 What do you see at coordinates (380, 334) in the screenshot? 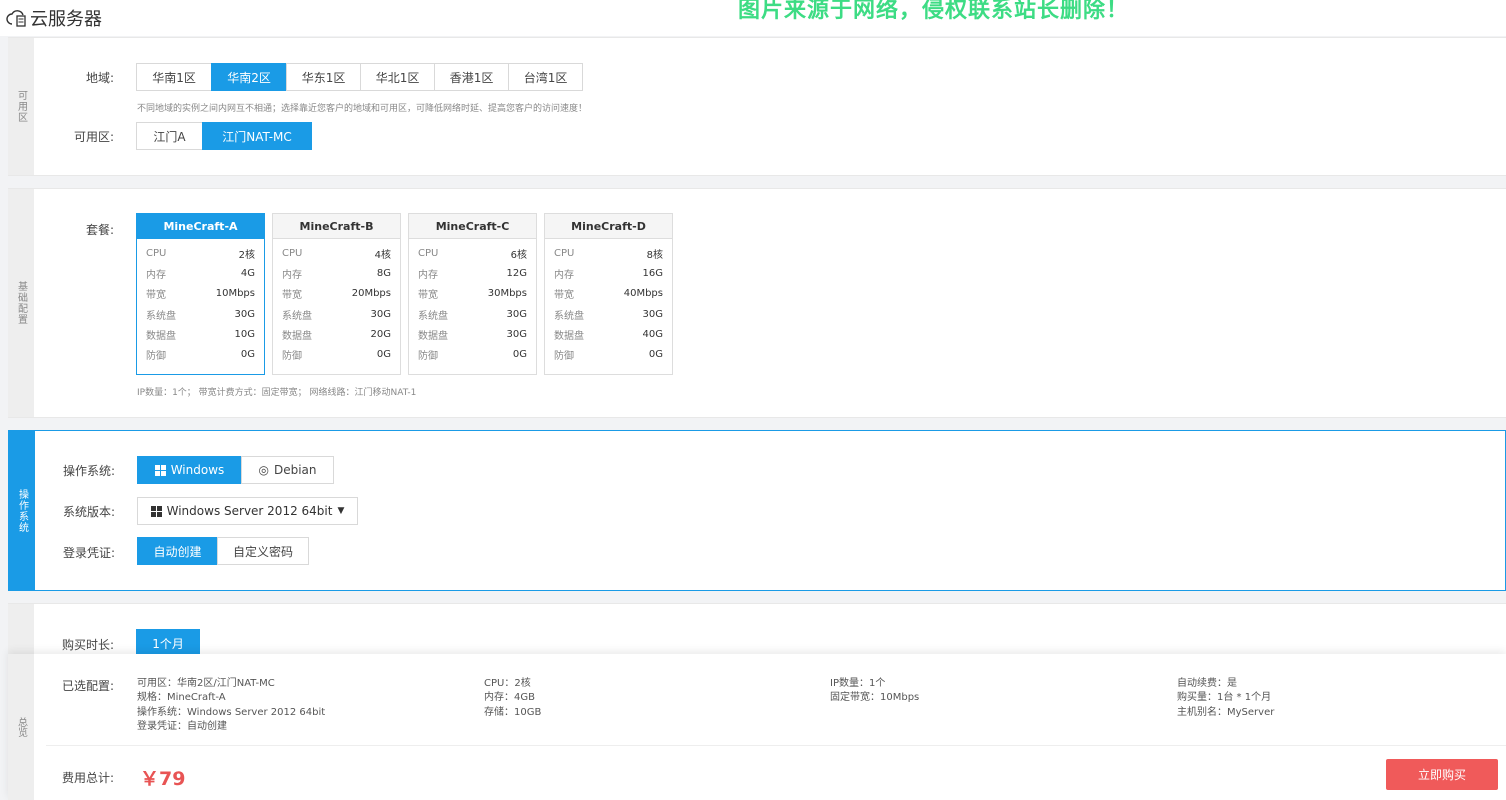
I see `plan-spec-value: 20G` at bounding box center [380, 334].